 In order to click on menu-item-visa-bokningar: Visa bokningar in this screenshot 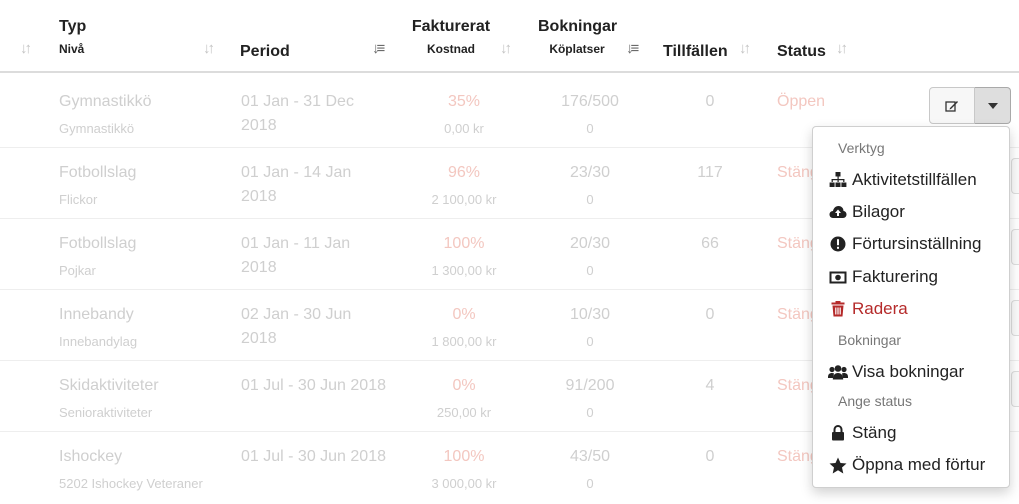, I will do `click(916, 372)`.